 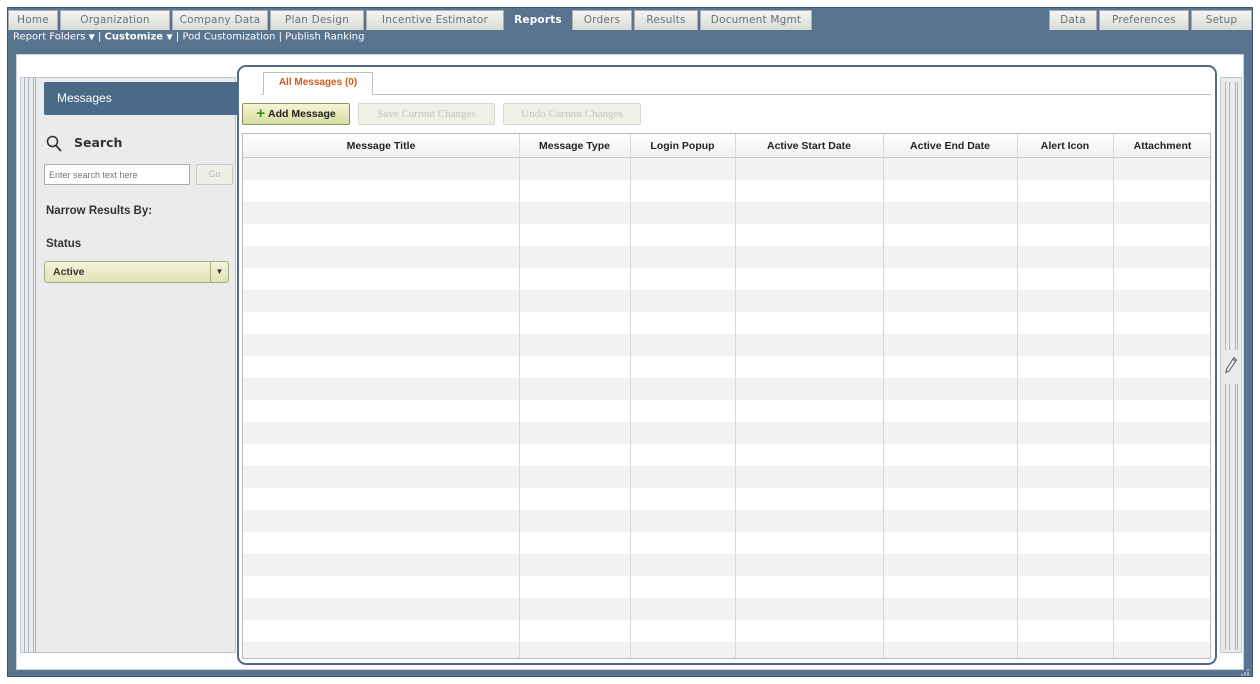 I want to click on plus-icon: +, so click(x=261, y=113).